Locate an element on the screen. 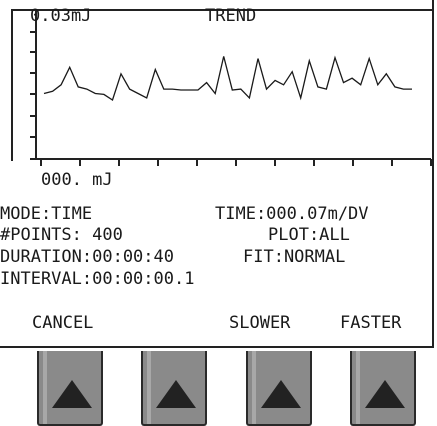 The height and width of the screenshot is (426, 437). time-readout: TIME:000.07m/DV is located at coordinates (292, 214).